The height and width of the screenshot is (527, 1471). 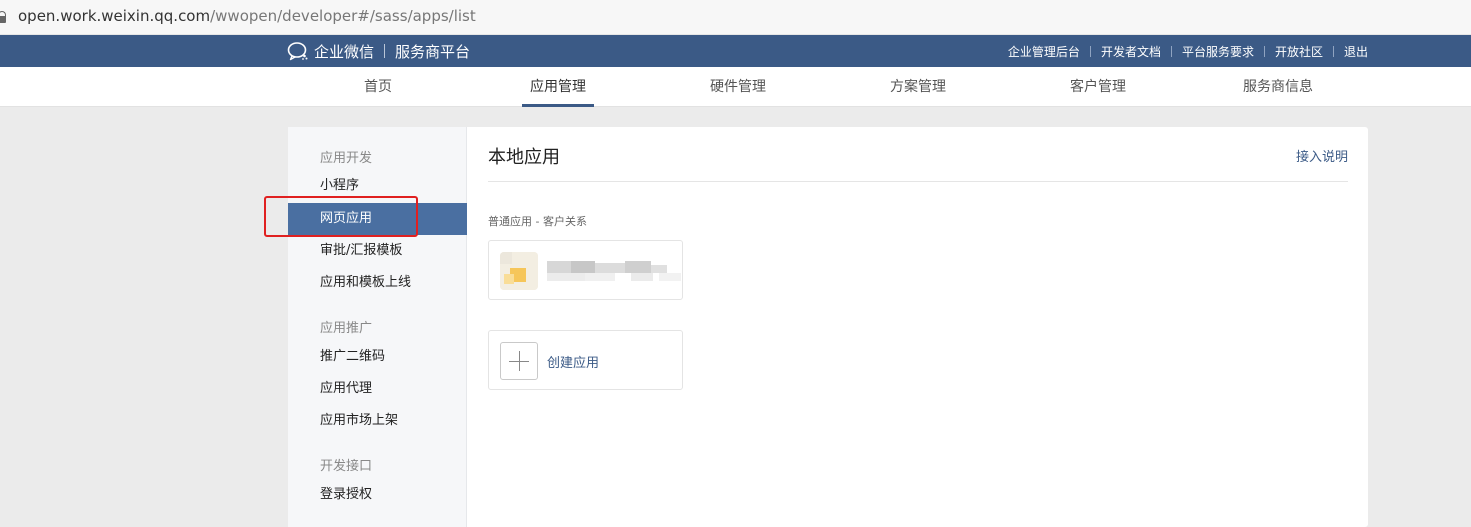 What do you see at coordinates (377, 283) in the screenshot?
I see `sidebar-item-app-launch: 应用和模板上线` at bounding box center [377, 283].